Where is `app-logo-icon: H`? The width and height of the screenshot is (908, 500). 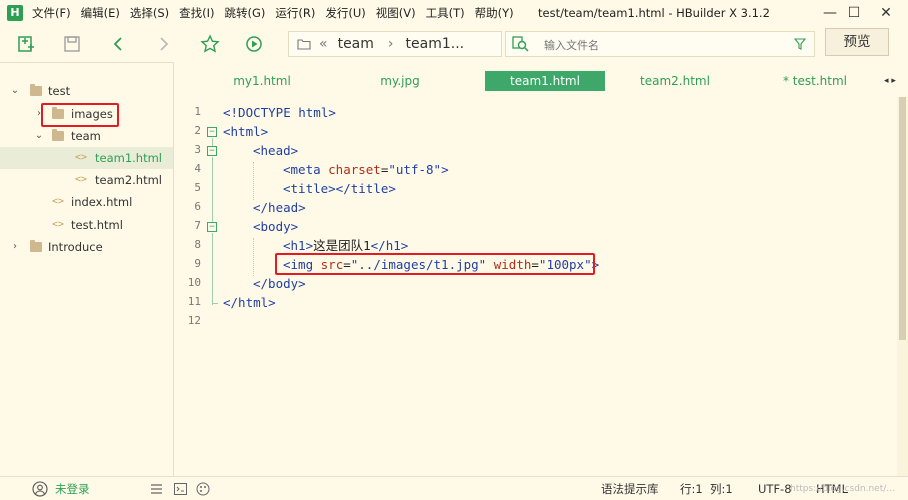 app-logo-icon: H is located at coordinates (15, 13).